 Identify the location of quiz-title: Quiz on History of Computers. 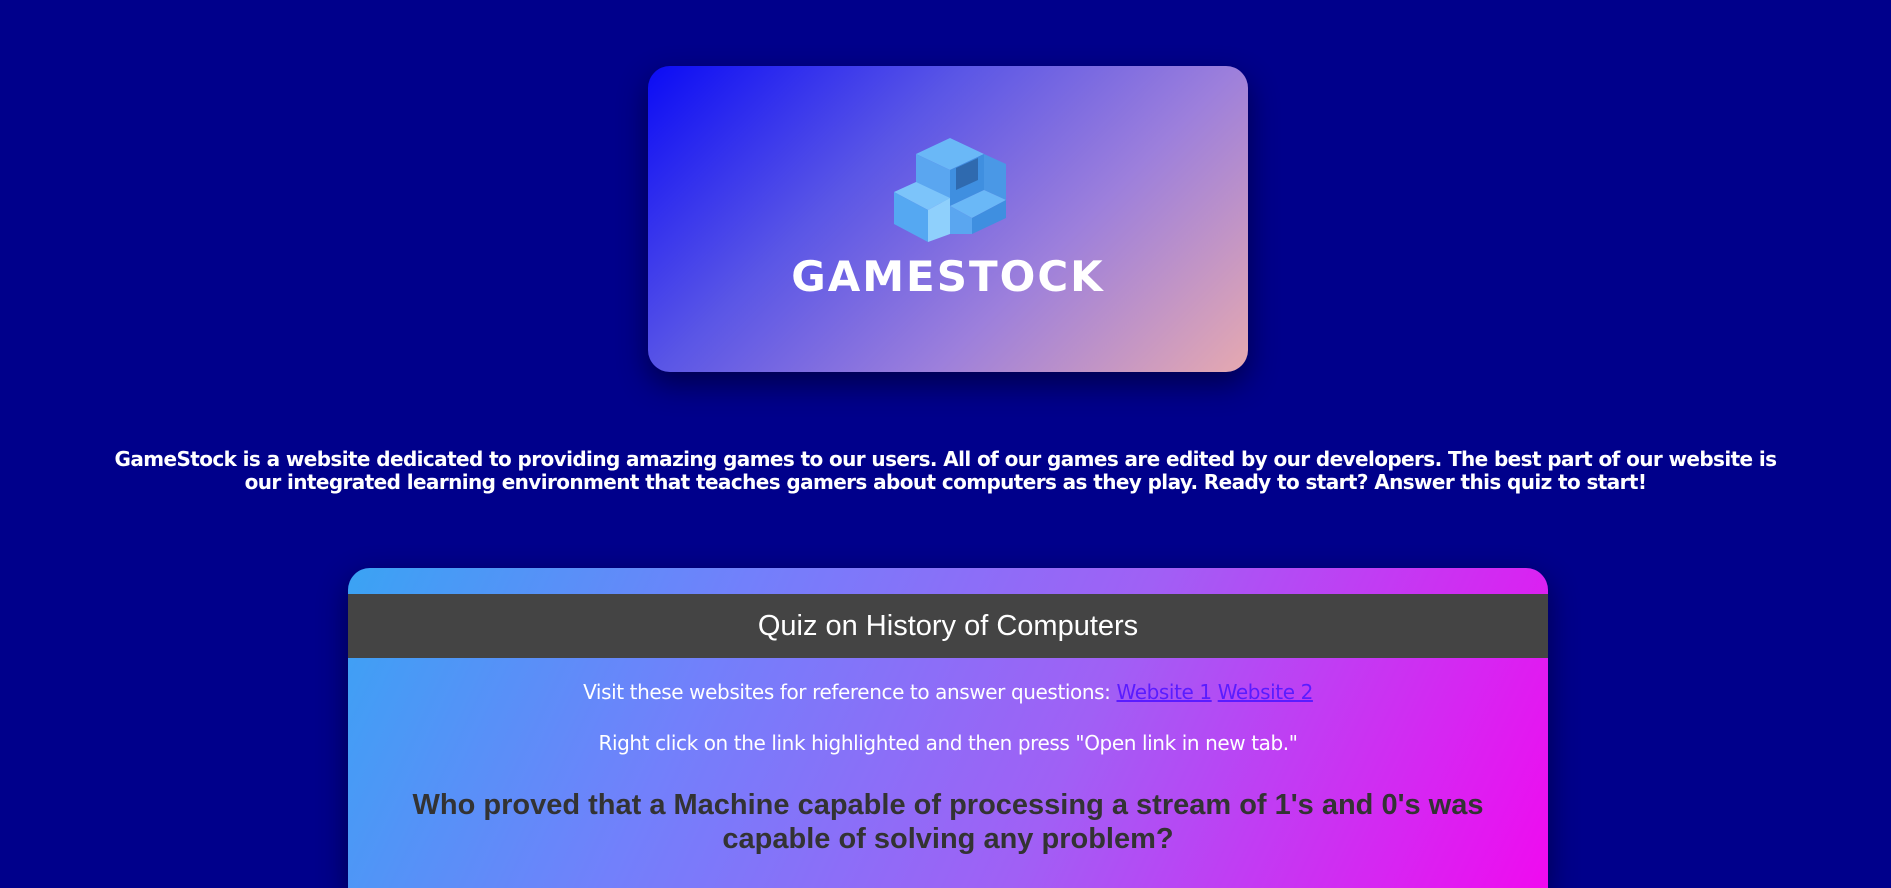
(948, 626).